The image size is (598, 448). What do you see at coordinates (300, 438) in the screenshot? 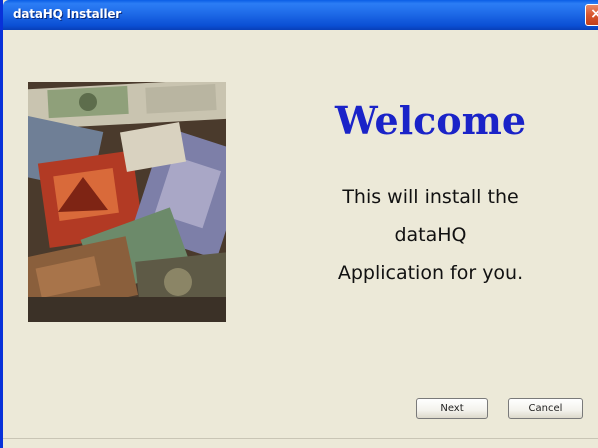
I see `bottom-divider` at bounding box center [300, 438].